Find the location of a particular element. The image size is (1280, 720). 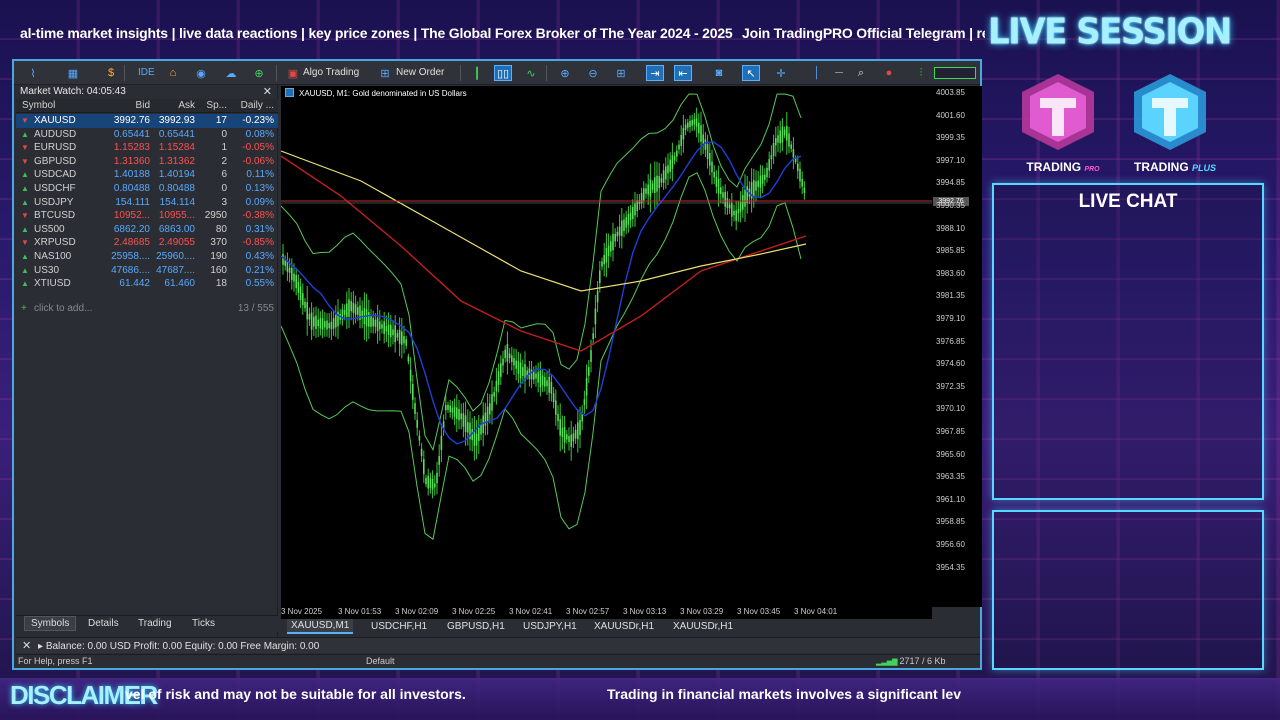

bar-chart-icon: ┃ is located at coordinates (477, 73).